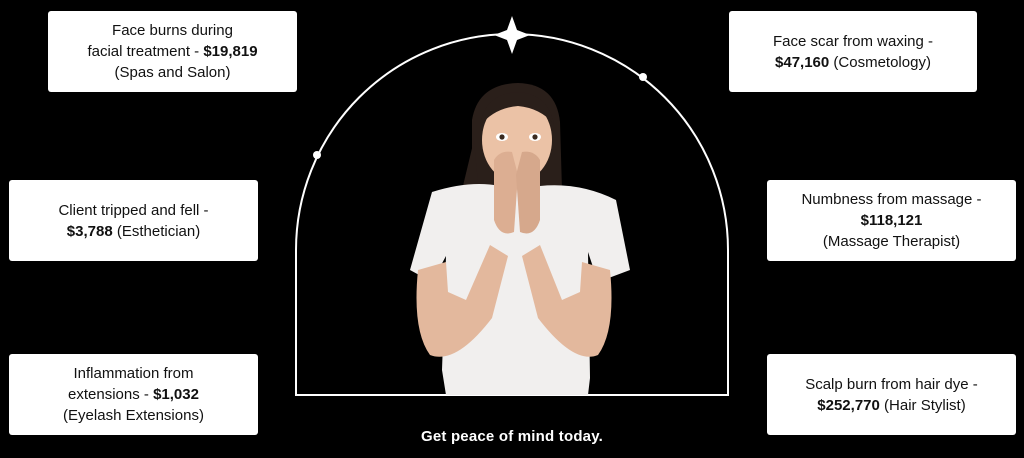 This screenshot has height=458, width=1024. I want to click on card-category: (Spas and Salon), so click(172, 72).